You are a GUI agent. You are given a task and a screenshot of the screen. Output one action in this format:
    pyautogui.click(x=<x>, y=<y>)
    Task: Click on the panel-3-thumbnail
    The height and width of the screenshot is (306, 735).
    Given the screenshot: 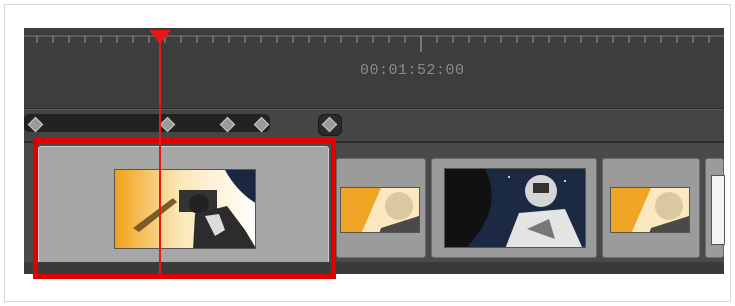 What is the action you would take?
    pyautogui.click(x=515, y=208)
    